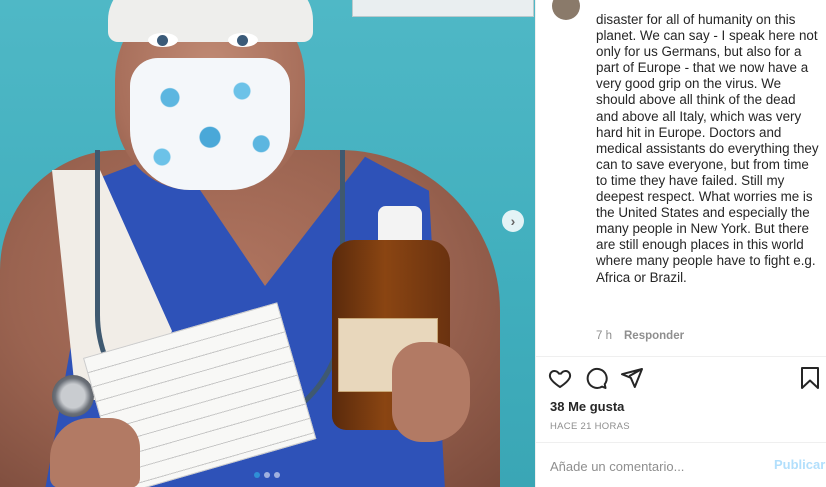 The image size is (826, 487). What do you see at coordinates (163, 40) in the screenshot?
I see `left-eye` at bounding box center [163, 40].